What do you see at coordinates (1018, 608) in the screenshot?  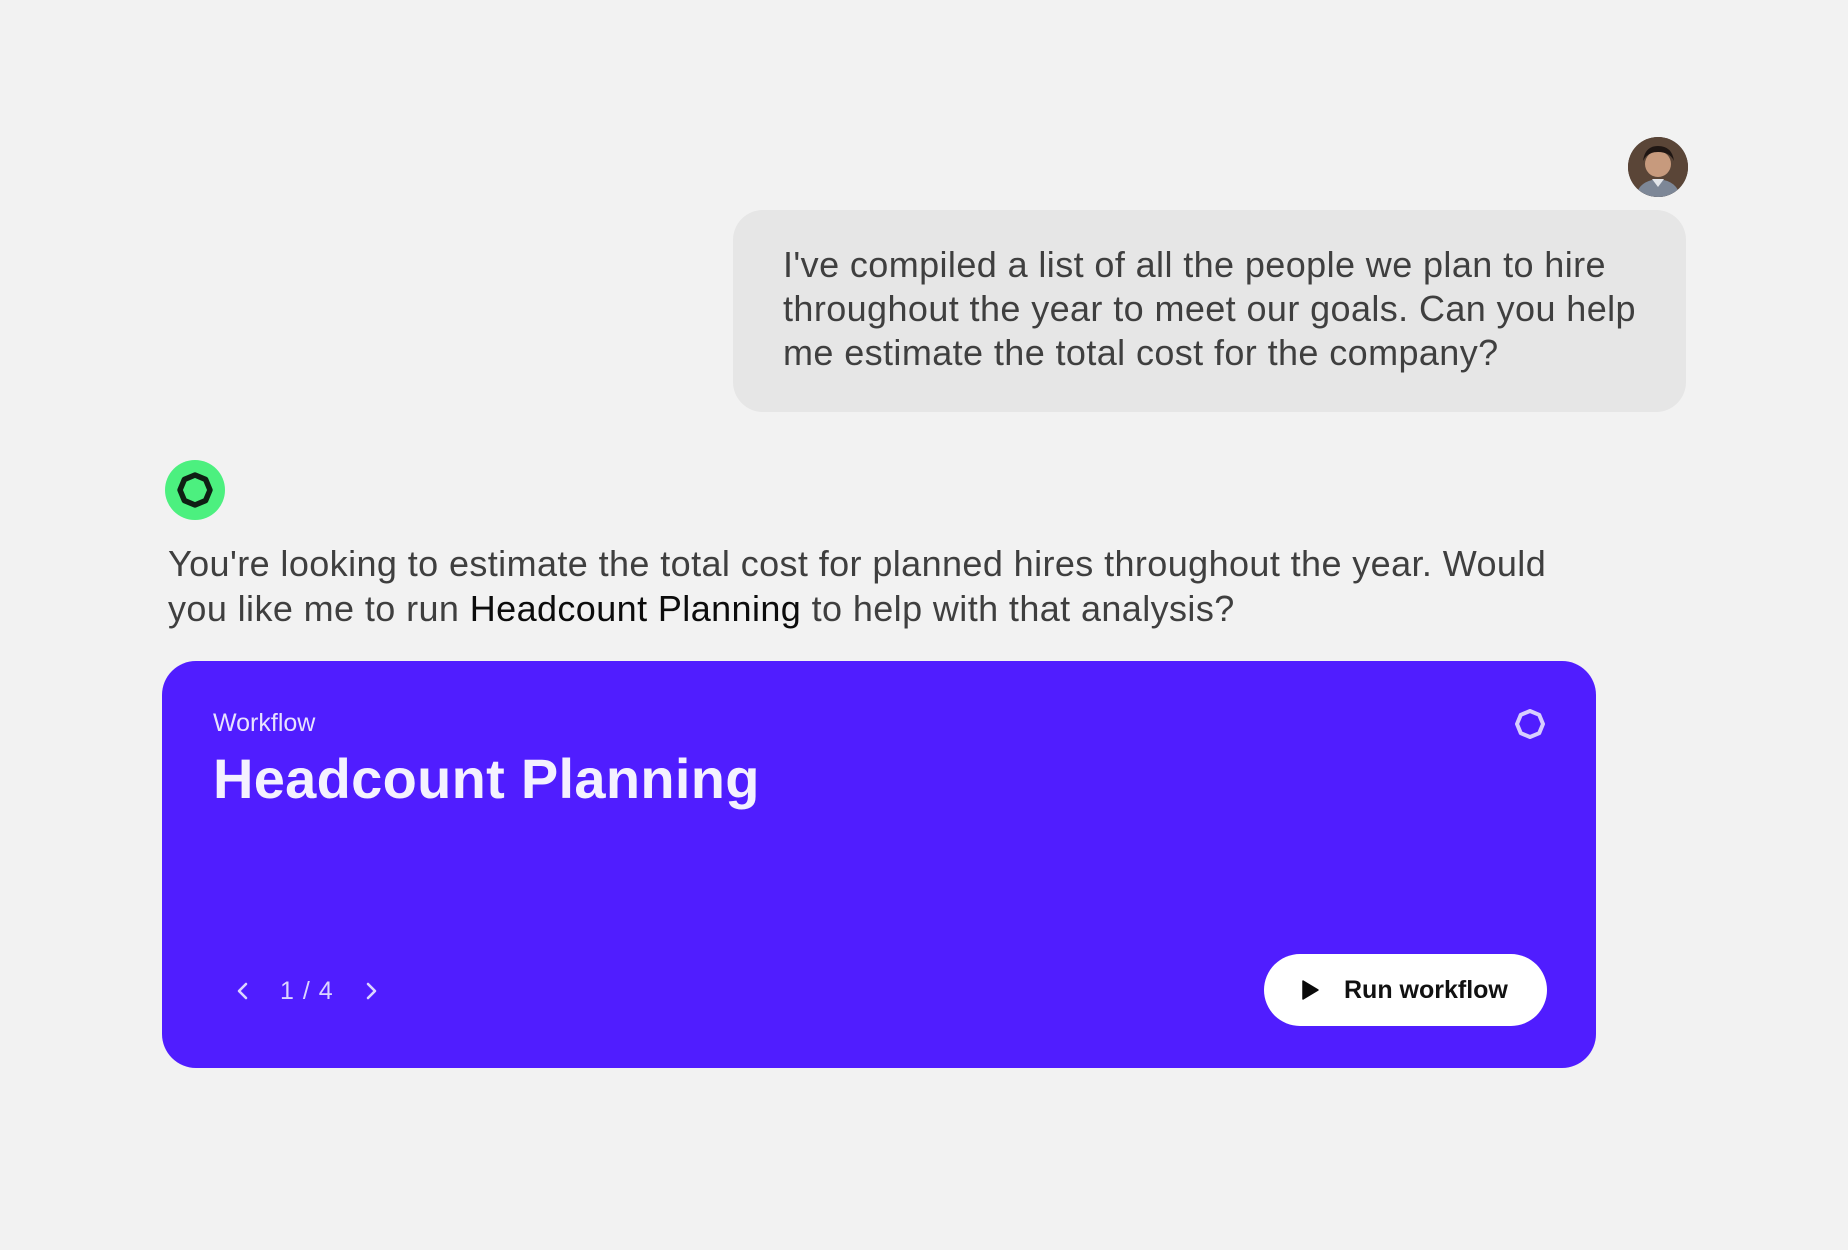 I see `assistant-message-part2: to help with that analysis?` at bounding box center [1018, 608].